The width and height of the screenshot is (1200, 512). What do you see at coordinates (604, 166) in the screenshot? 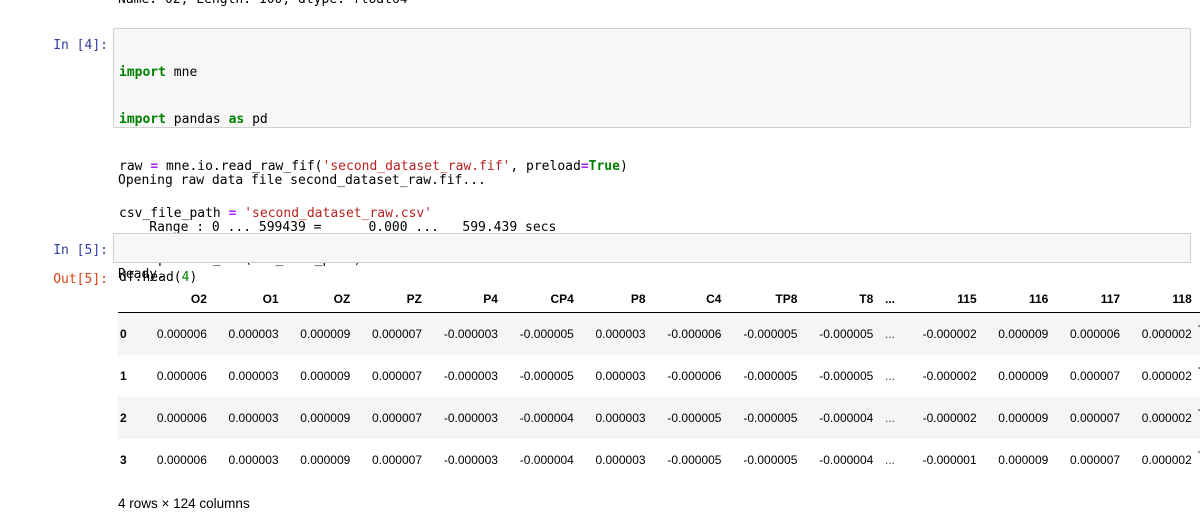
I see `keyword-token: True` at bounding box center [604, 166].